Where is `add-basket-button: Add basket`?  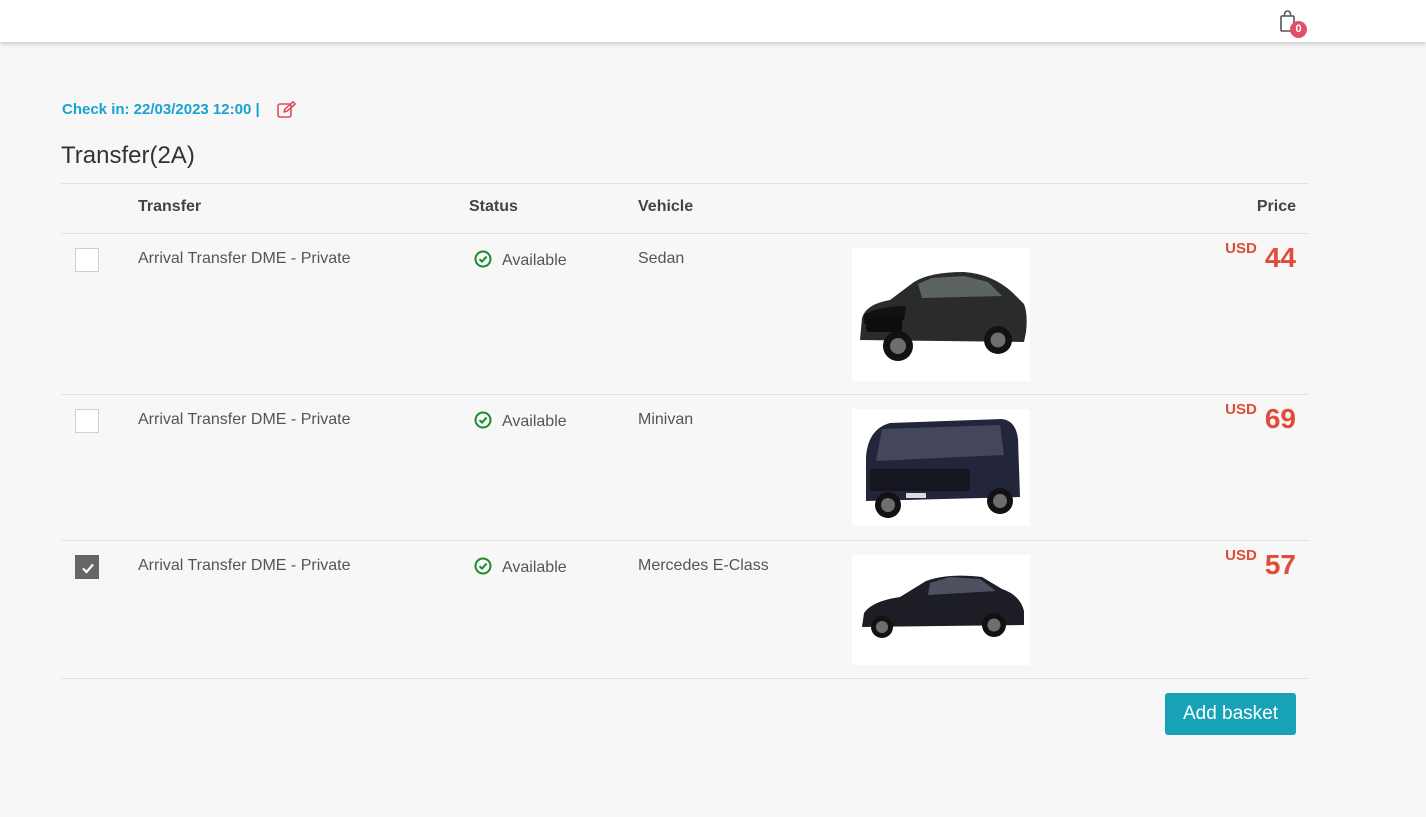 add-basket-button: Add basket is located at coordinates (1230, 714).